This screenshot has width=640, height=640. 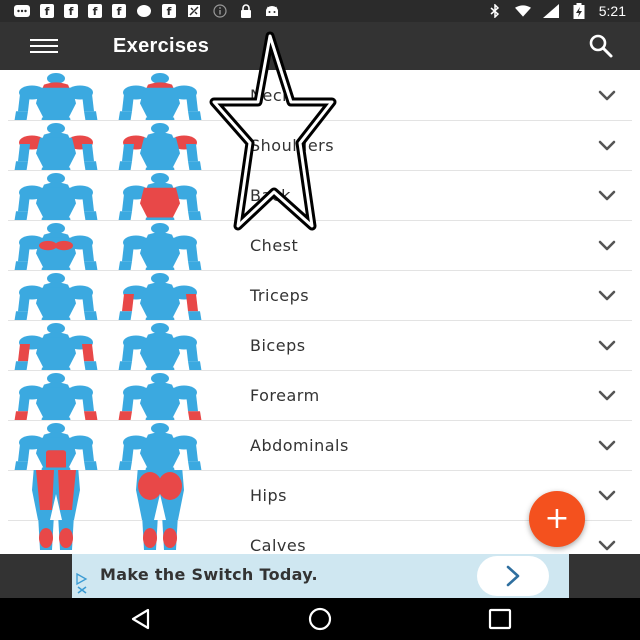 What do you see at coordinates (141, 619) in the screenshot?
I see `back-icon` at bounding box center [141, 619].